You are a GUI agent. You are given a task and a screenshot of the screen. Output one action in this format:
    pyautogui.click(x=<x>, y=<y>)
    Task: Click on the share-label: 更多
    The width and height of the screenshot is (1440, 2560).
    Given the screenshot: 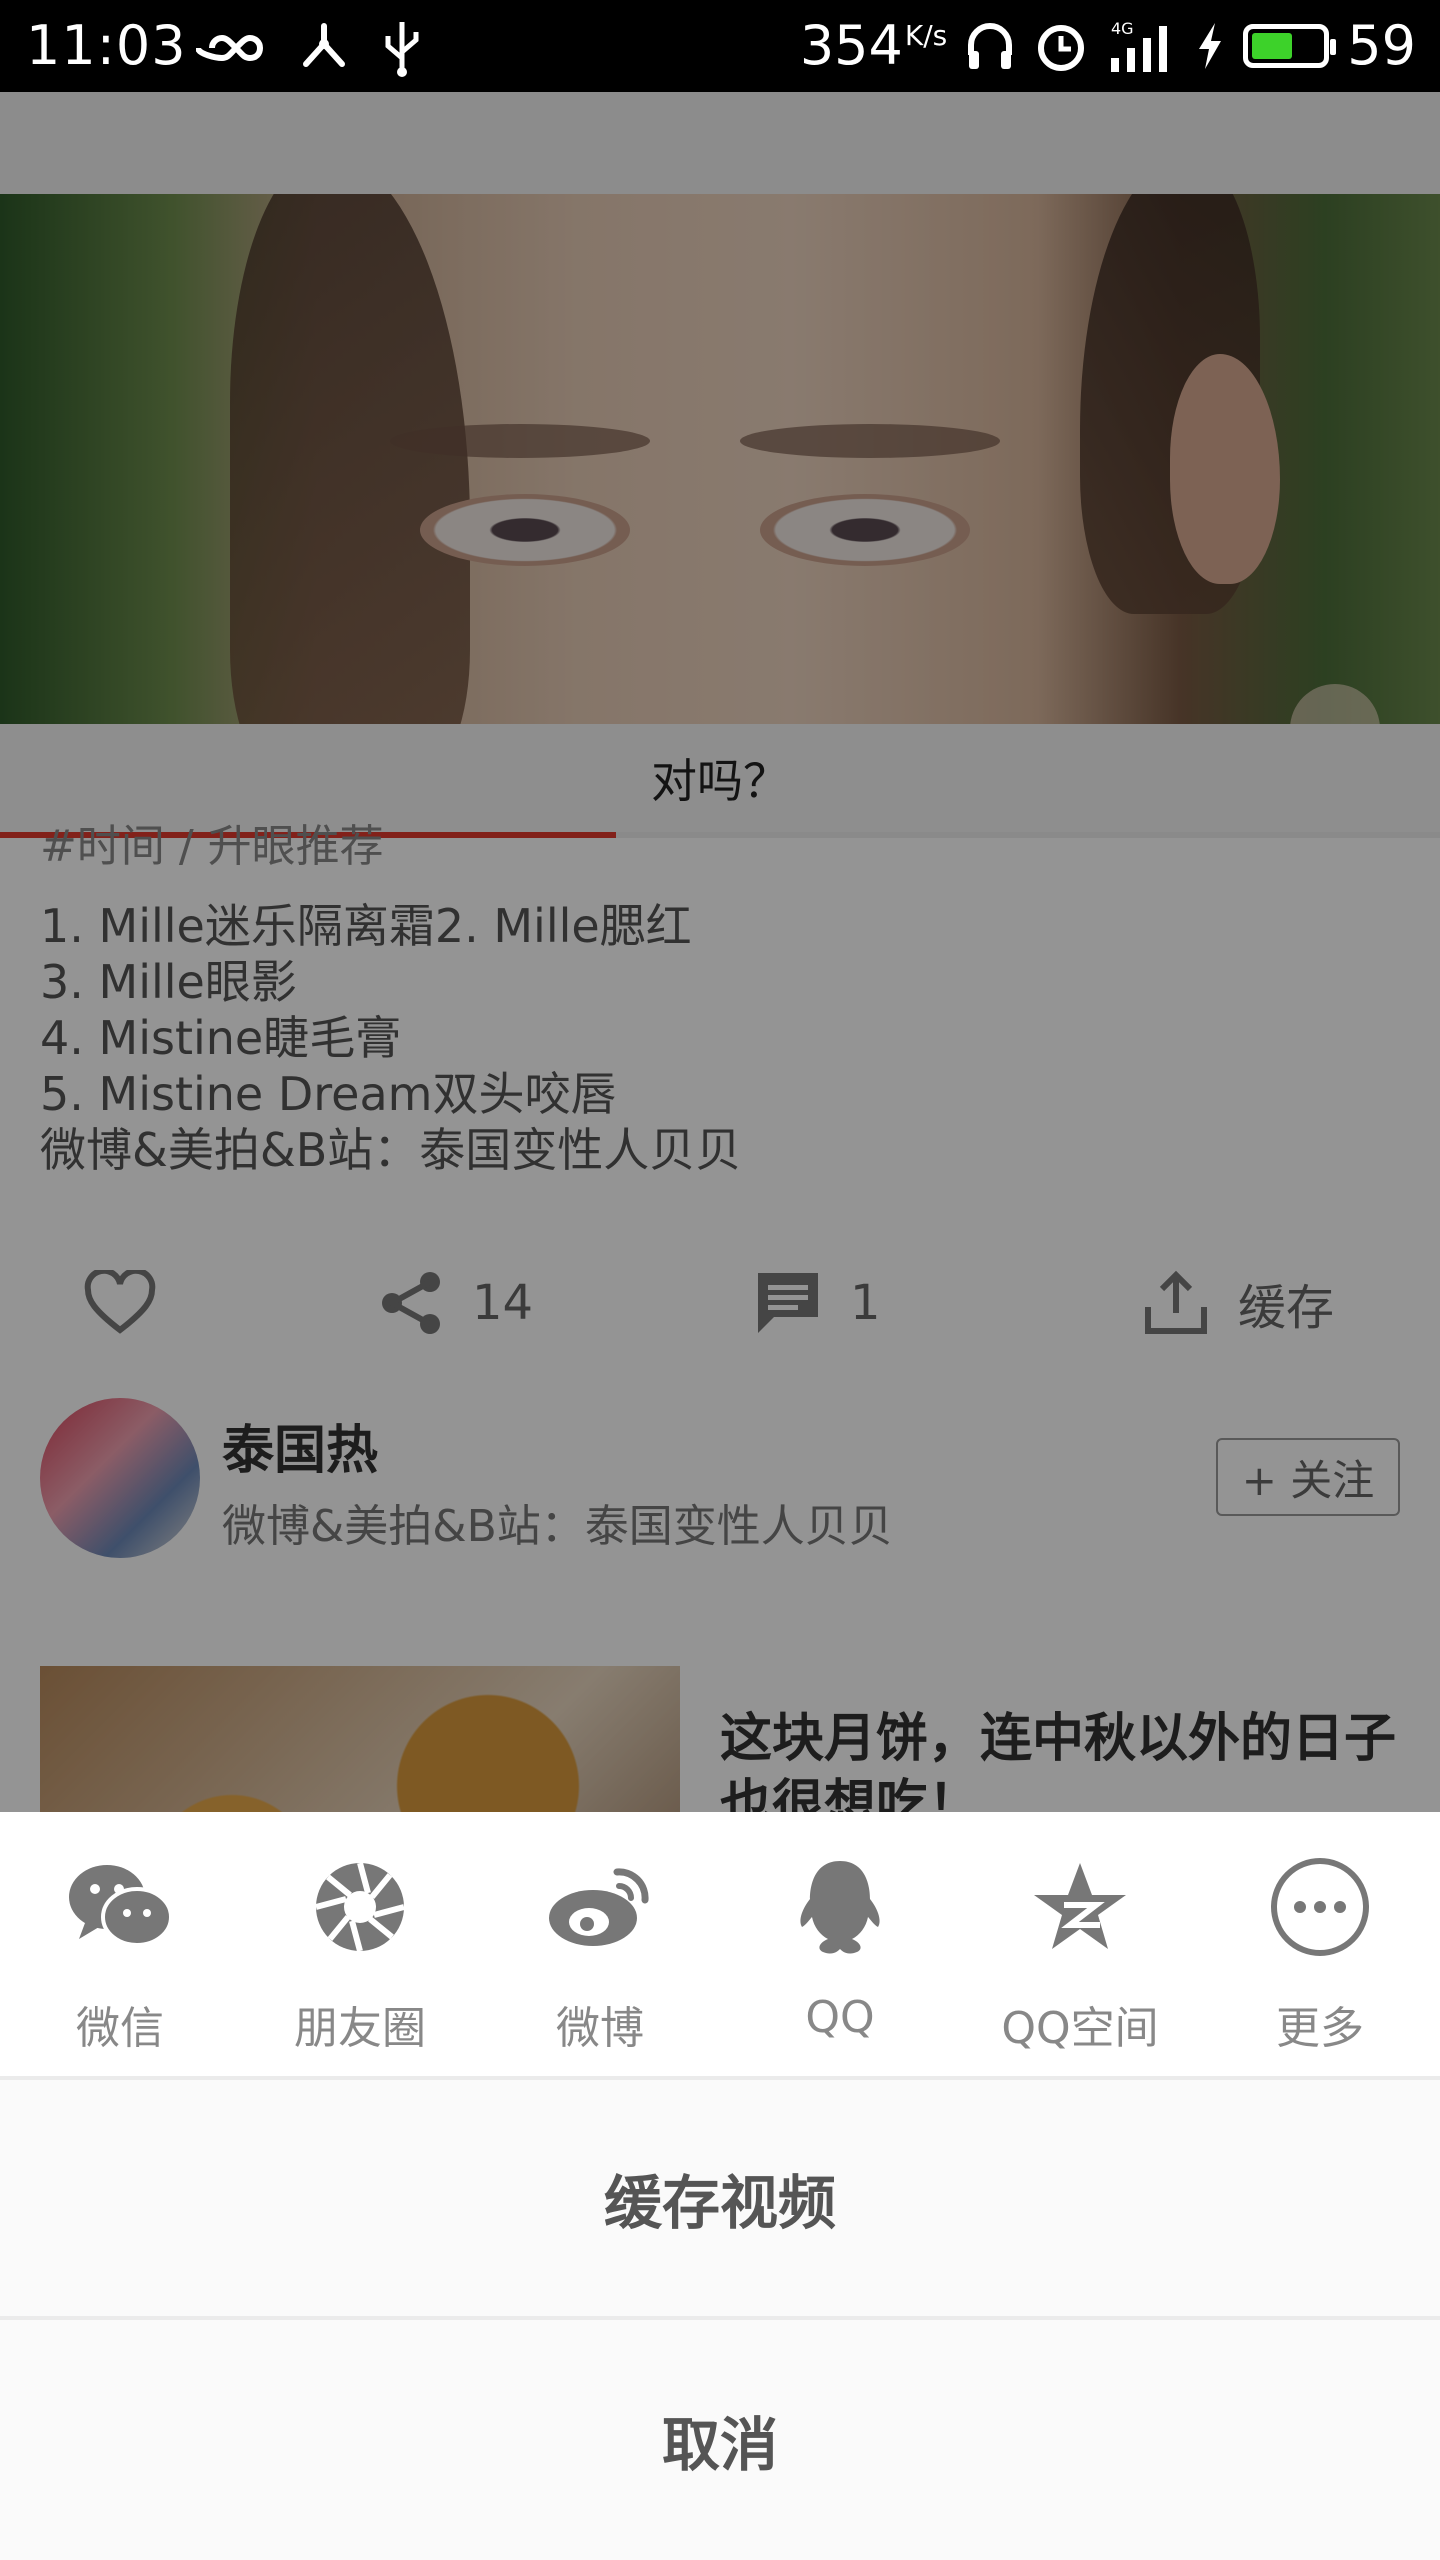 What is the action you would take?
    pyautogui.click(x=1320, y=2028)
    